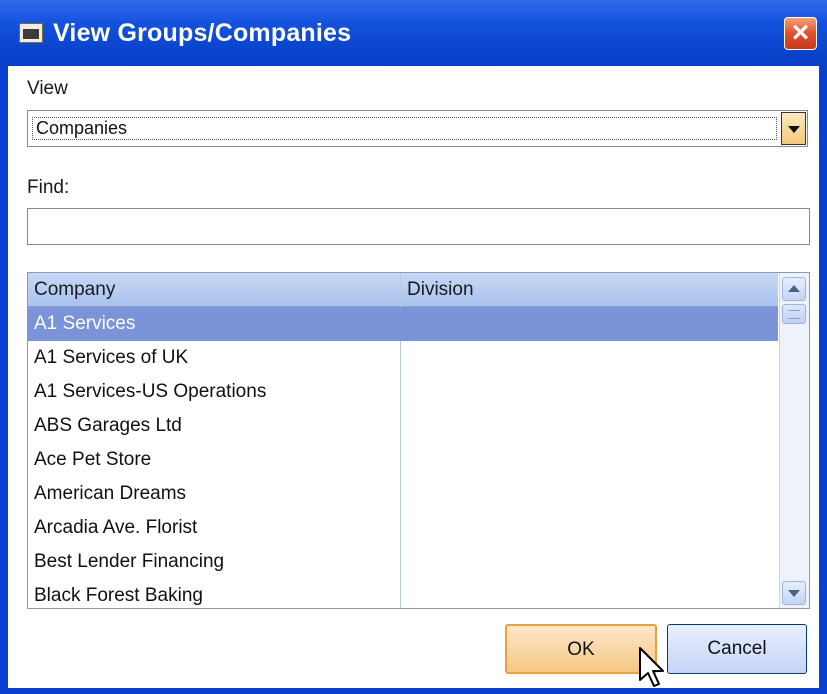  I want to click on company-cell: American Dreams, so click(110, 493).